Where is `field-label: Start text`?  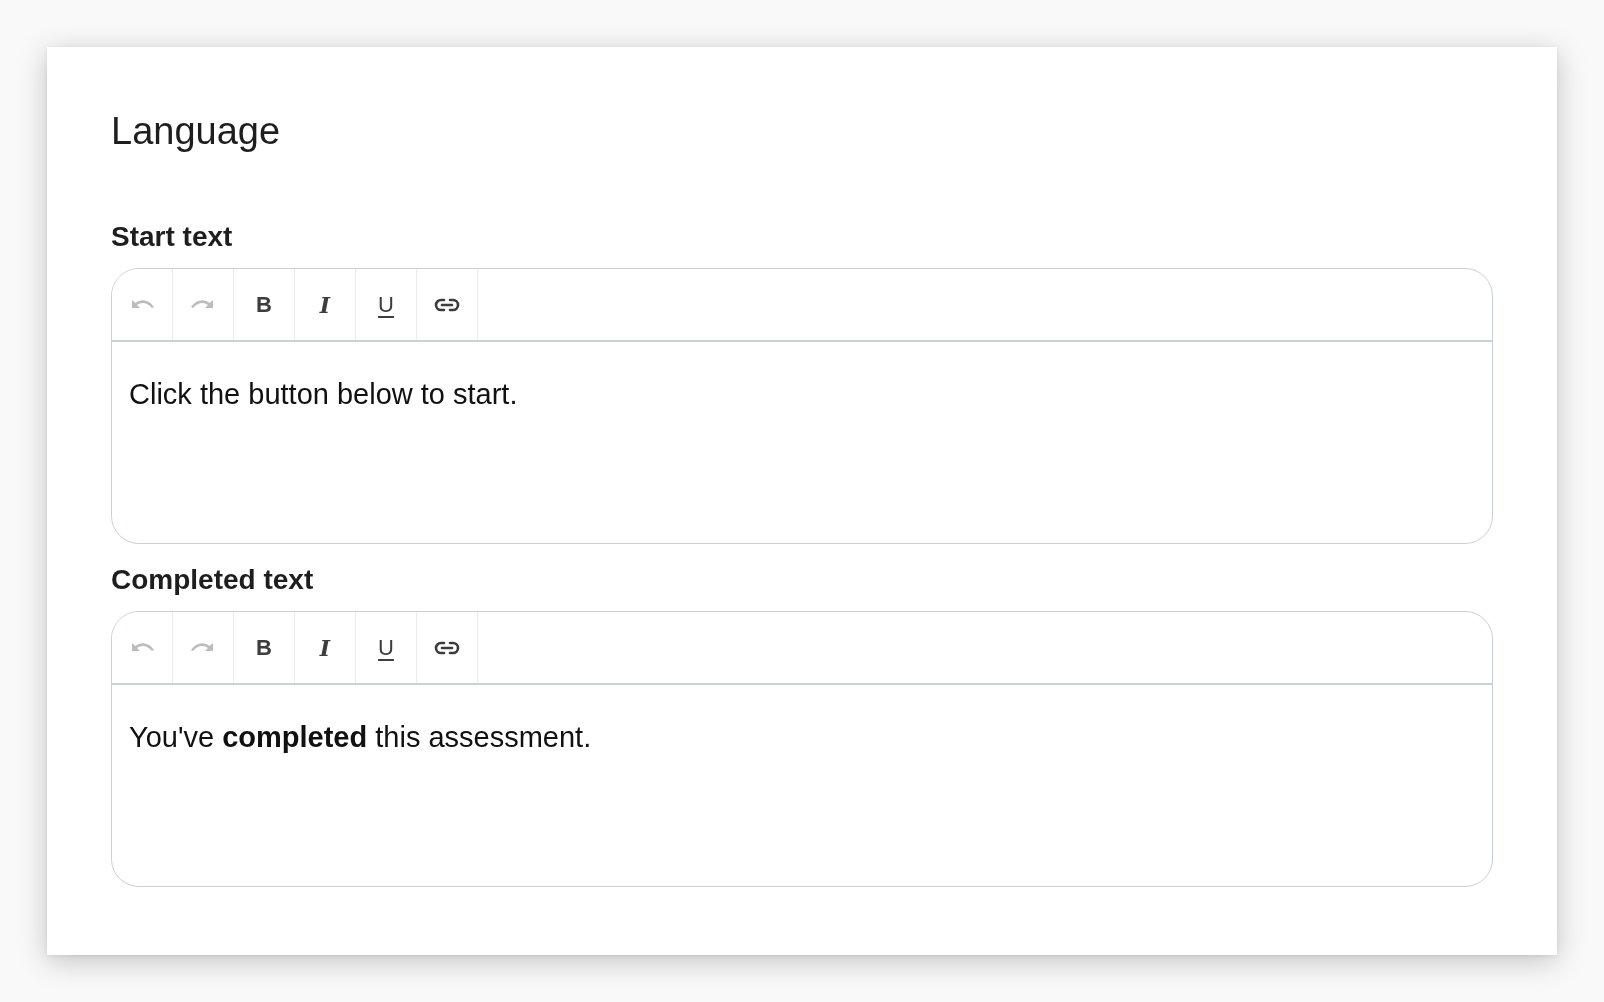
field-label: Start text is located at coordinates (172, 237).